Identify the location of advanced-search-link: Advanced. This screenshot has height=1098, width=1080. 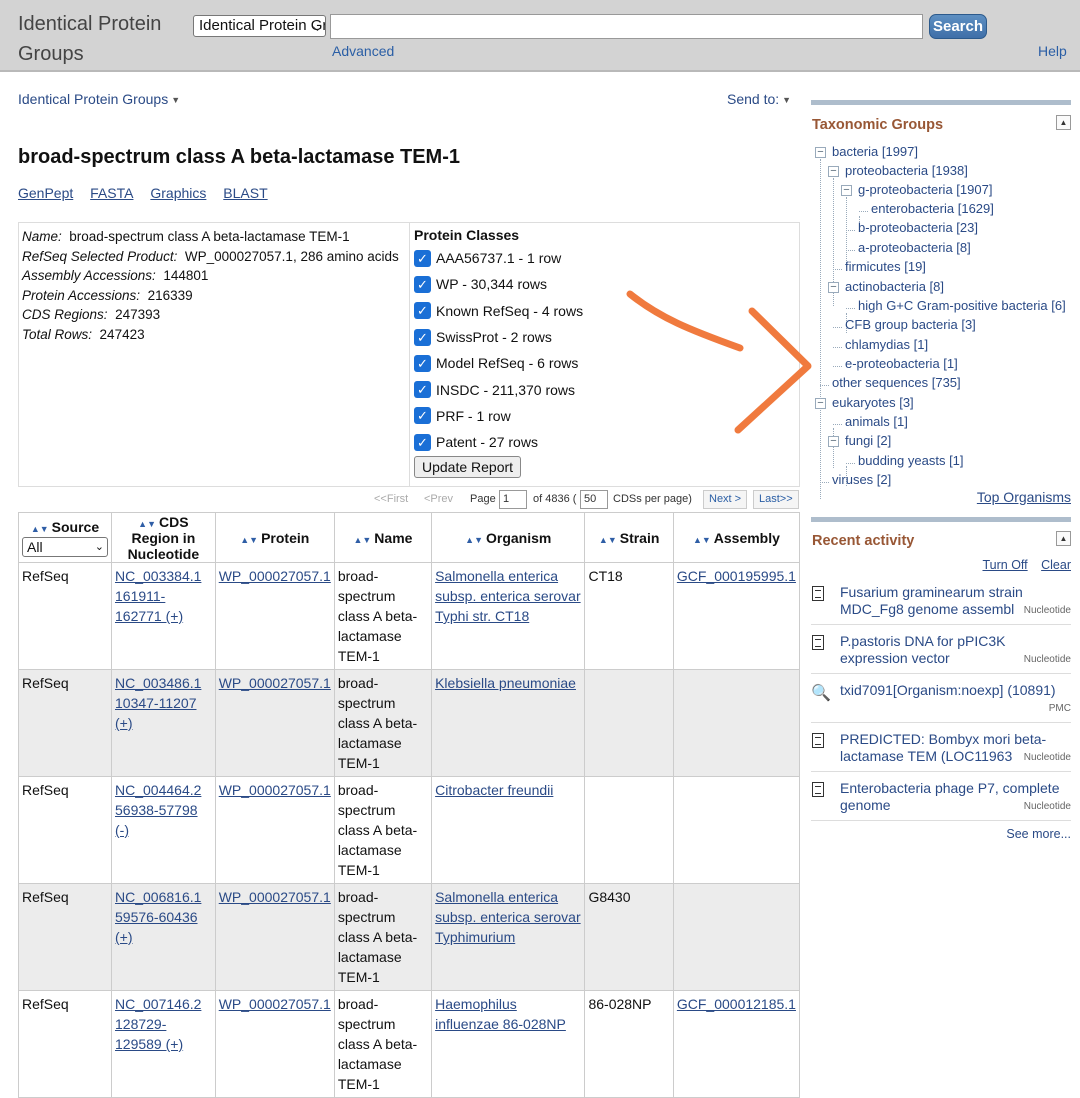
(363, 51).